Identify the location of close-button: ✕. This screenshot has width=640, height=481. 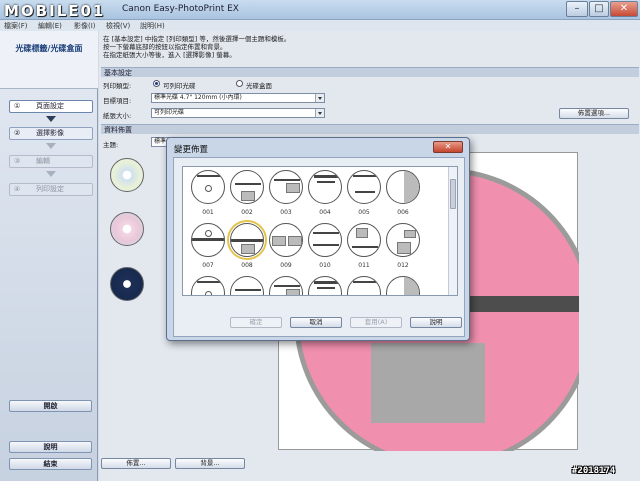
(624, 9).